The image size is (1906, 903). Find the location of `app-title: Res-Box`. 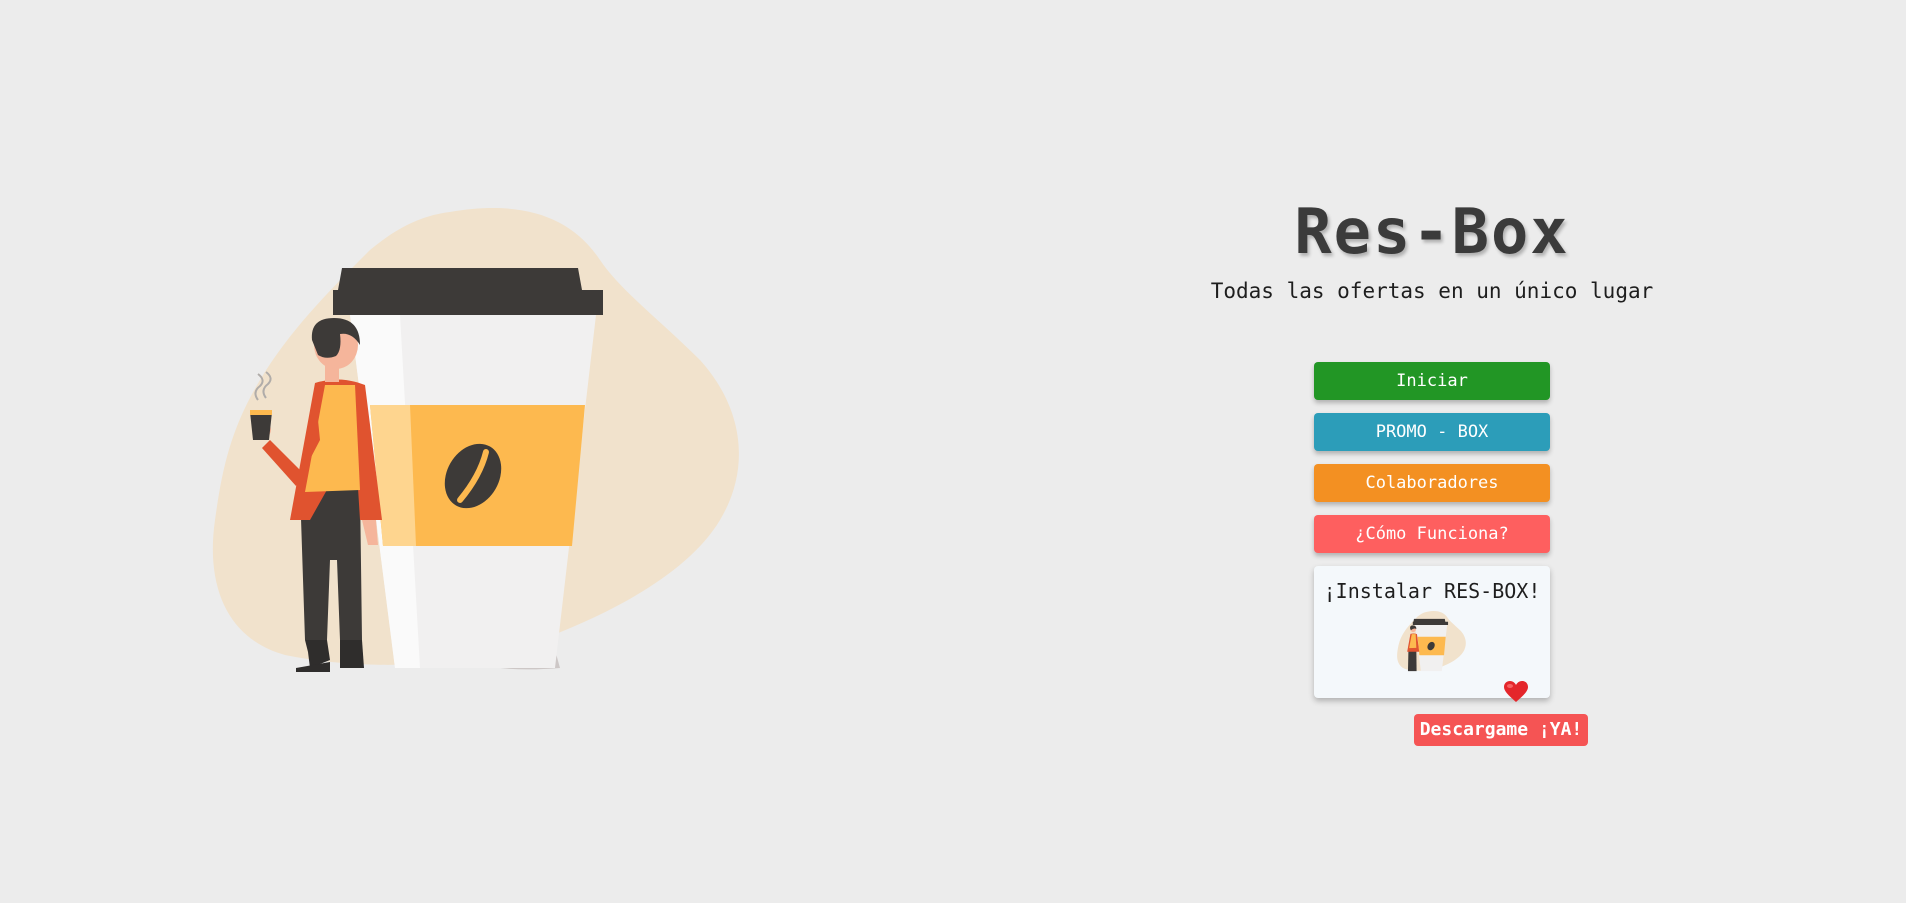

app-title: Res-Box is located at coordinates (1432, 231).